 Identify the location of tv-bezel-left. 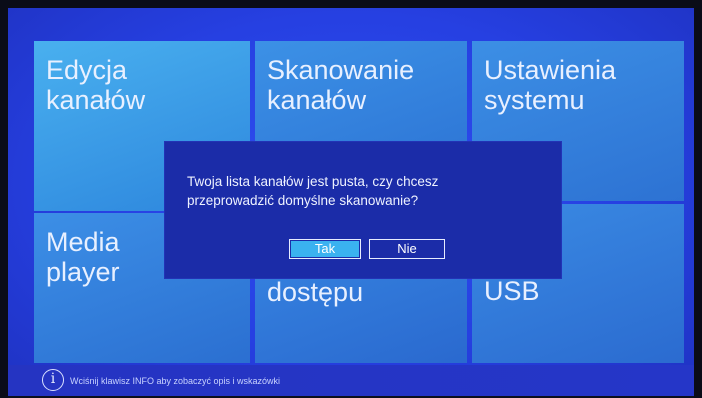
(4, 199).